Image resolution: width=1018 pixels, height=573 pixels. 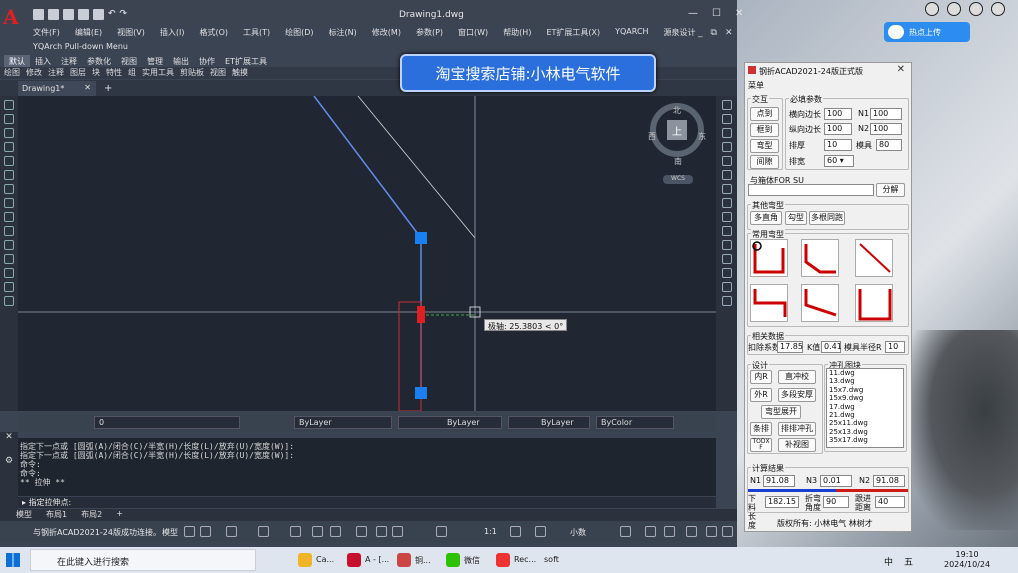 What do you see at coordinates (677, 110) in the screenshot?
I see `viewcube-north: 北` at bounding box center [677, 110].